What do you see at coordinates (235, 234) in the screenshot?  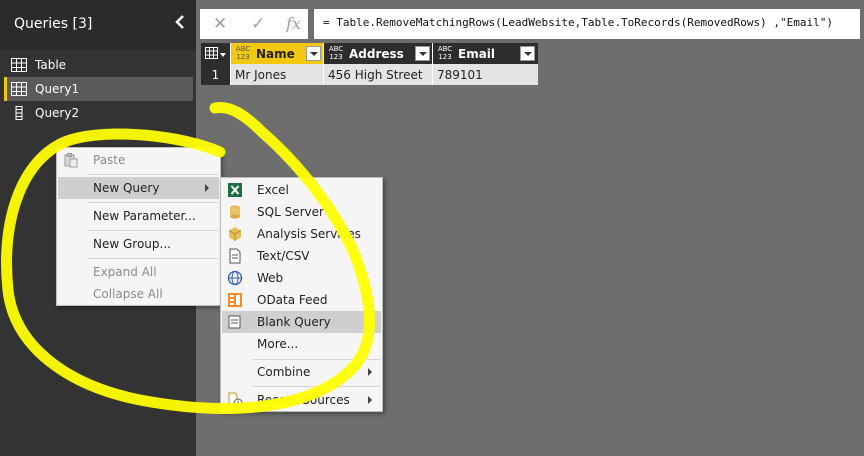 I see `cube-icon` at bounding box center [235, 234].